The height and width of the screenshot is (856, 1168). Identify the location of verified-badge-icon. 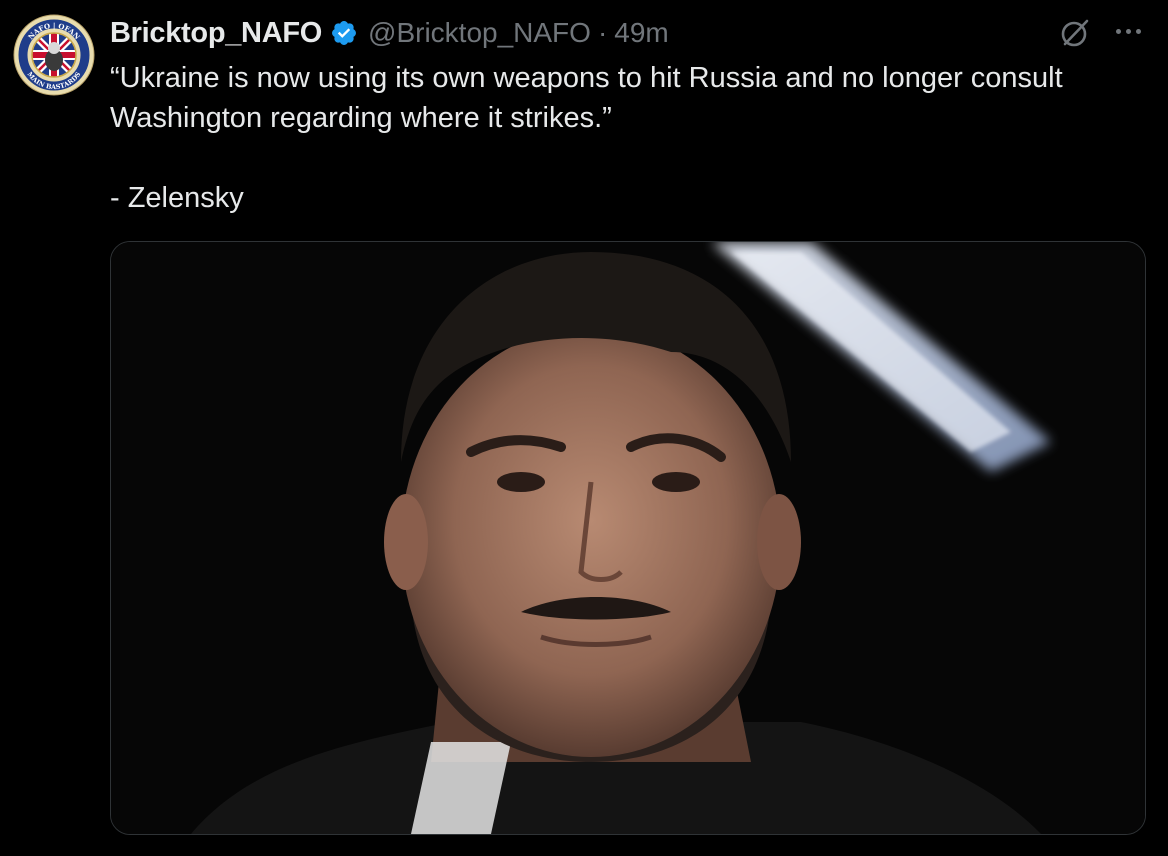
(344, 33).